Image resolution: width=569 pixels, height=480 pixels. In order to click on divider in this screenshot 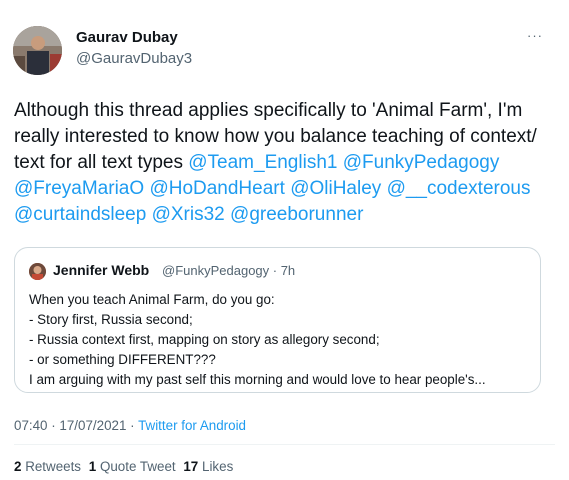, I will do `click(284, 444)`.